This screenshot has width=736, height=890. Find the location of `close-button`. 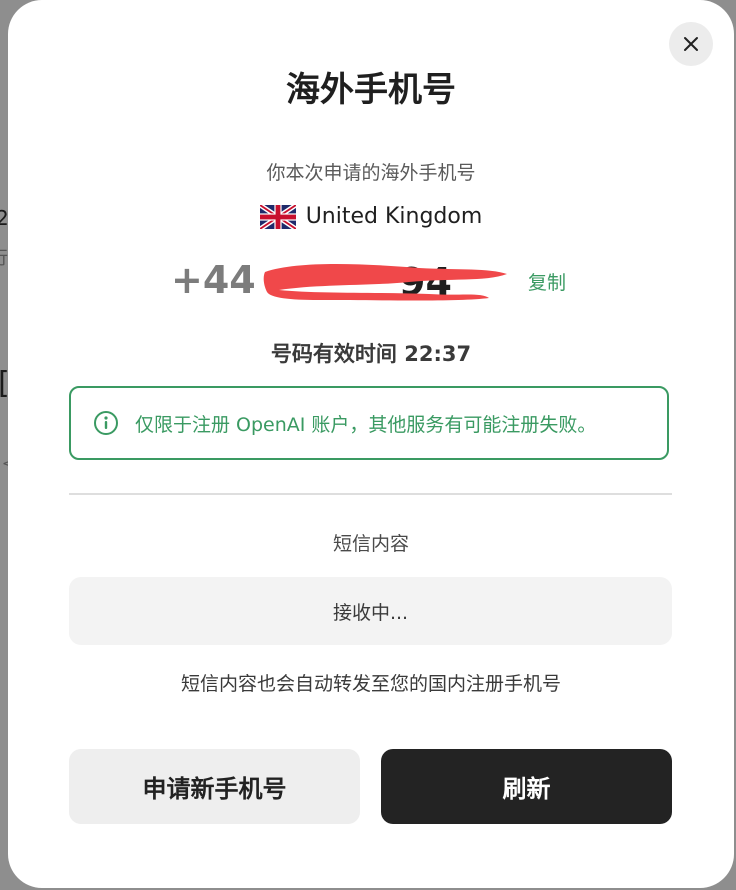

close-button is located at coordinates (691, 44).